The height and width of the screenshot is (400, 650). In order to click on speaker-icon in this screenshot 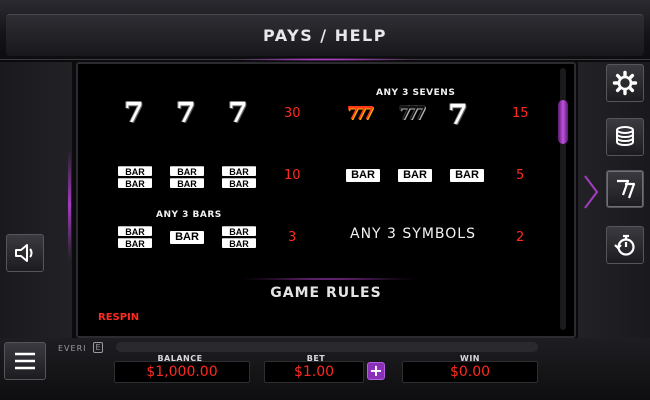, I will do `click(24, 253)`.